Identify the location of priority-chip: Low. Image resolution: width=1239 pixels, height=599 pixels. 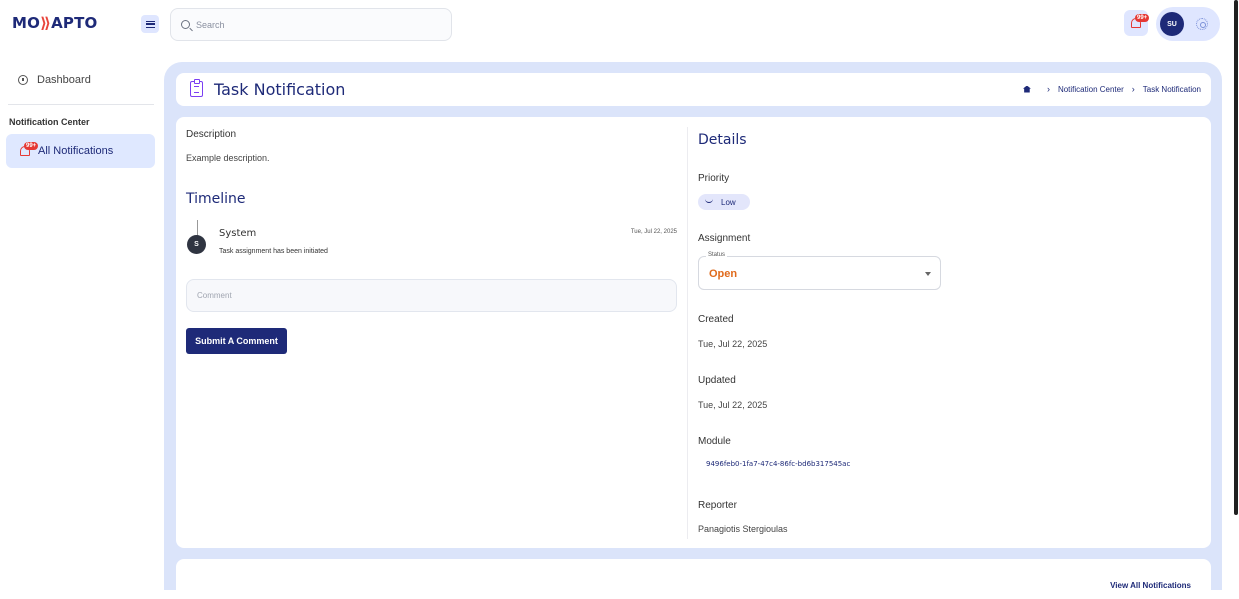
(724, 202).